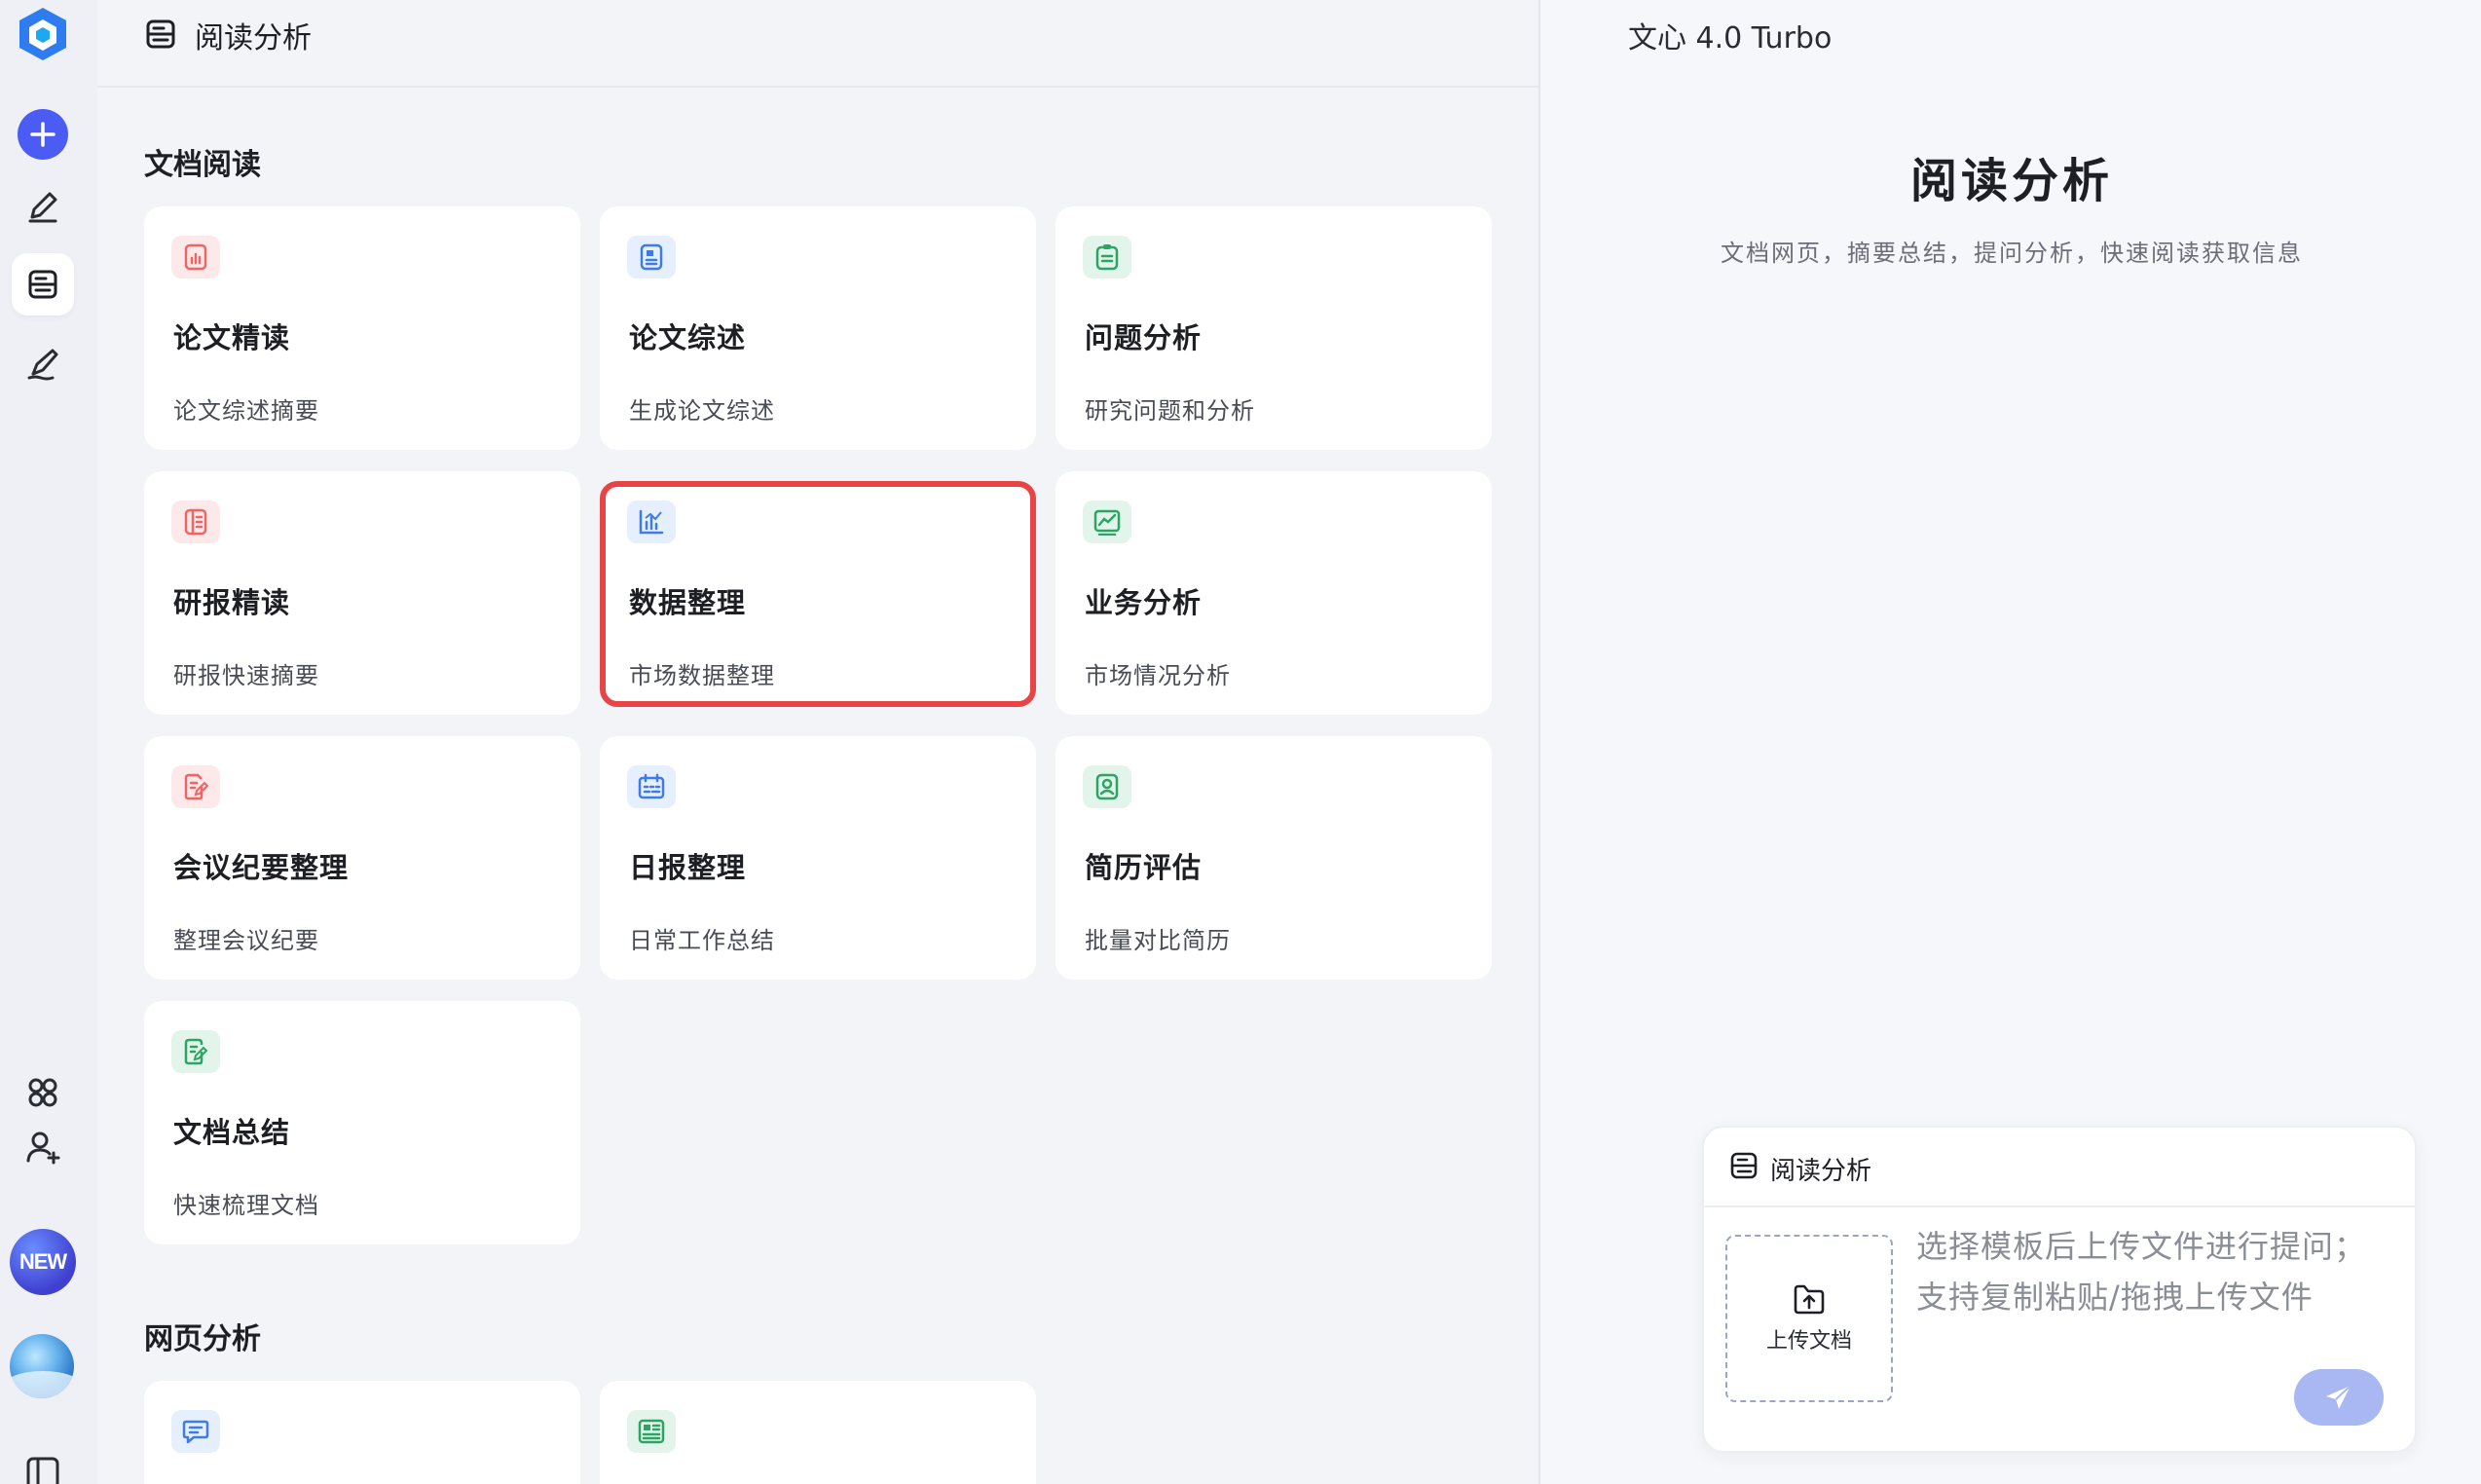 The height and width of the screenshot is (1484, 2481). What do you see at coordinates (688, 337) in the screenshot?
I see `card-title: 论文综述` at bounding box center [688, 337].